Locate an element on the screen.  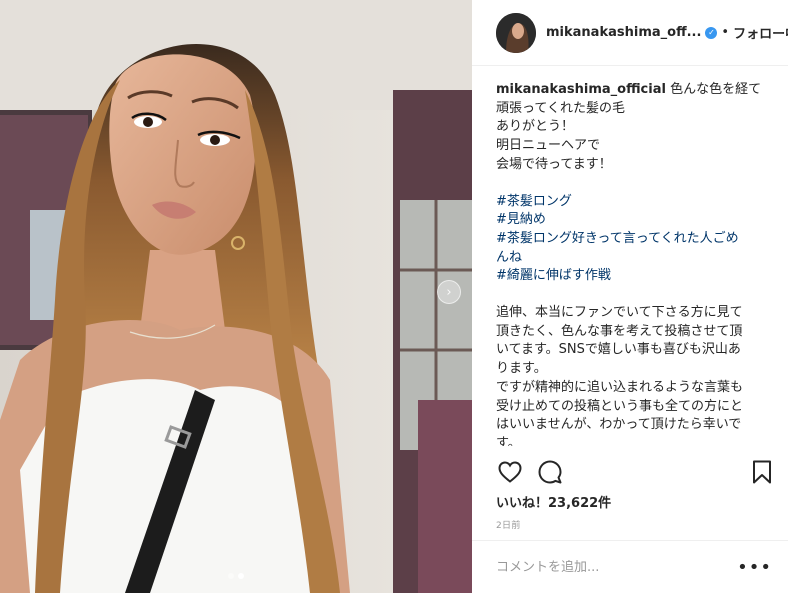
heart-icon is located at coordinates (510, 472).